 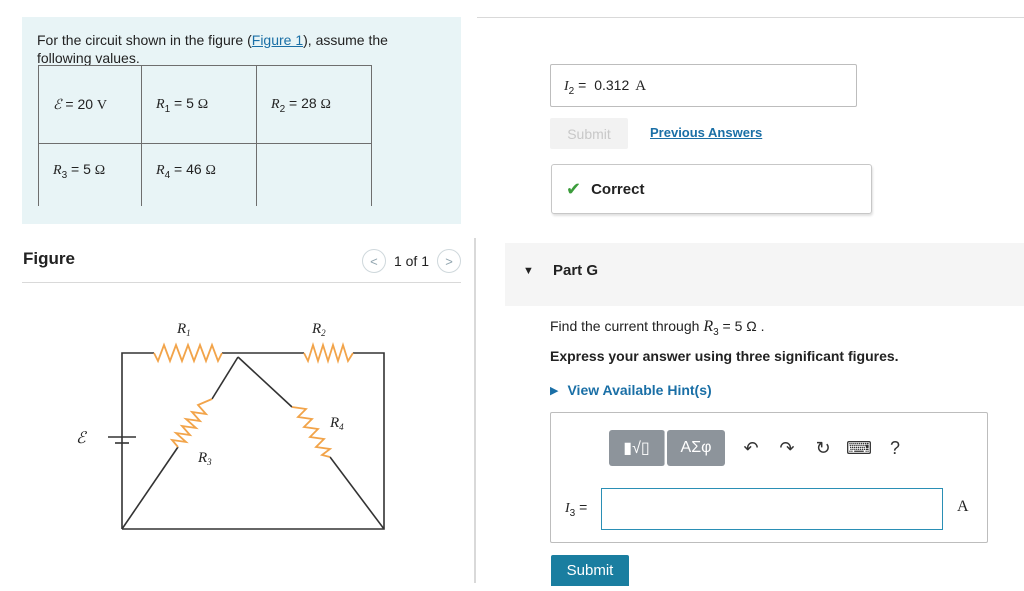 I want to click on answer-input, so click(x=772, y=509).